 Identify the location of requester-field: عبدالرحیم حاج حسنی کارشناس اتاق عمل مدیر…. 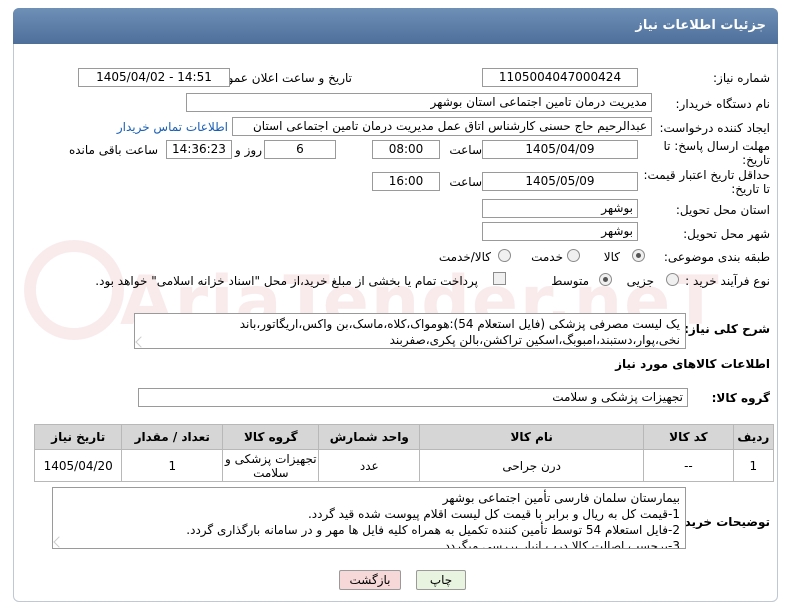
(442, 126).